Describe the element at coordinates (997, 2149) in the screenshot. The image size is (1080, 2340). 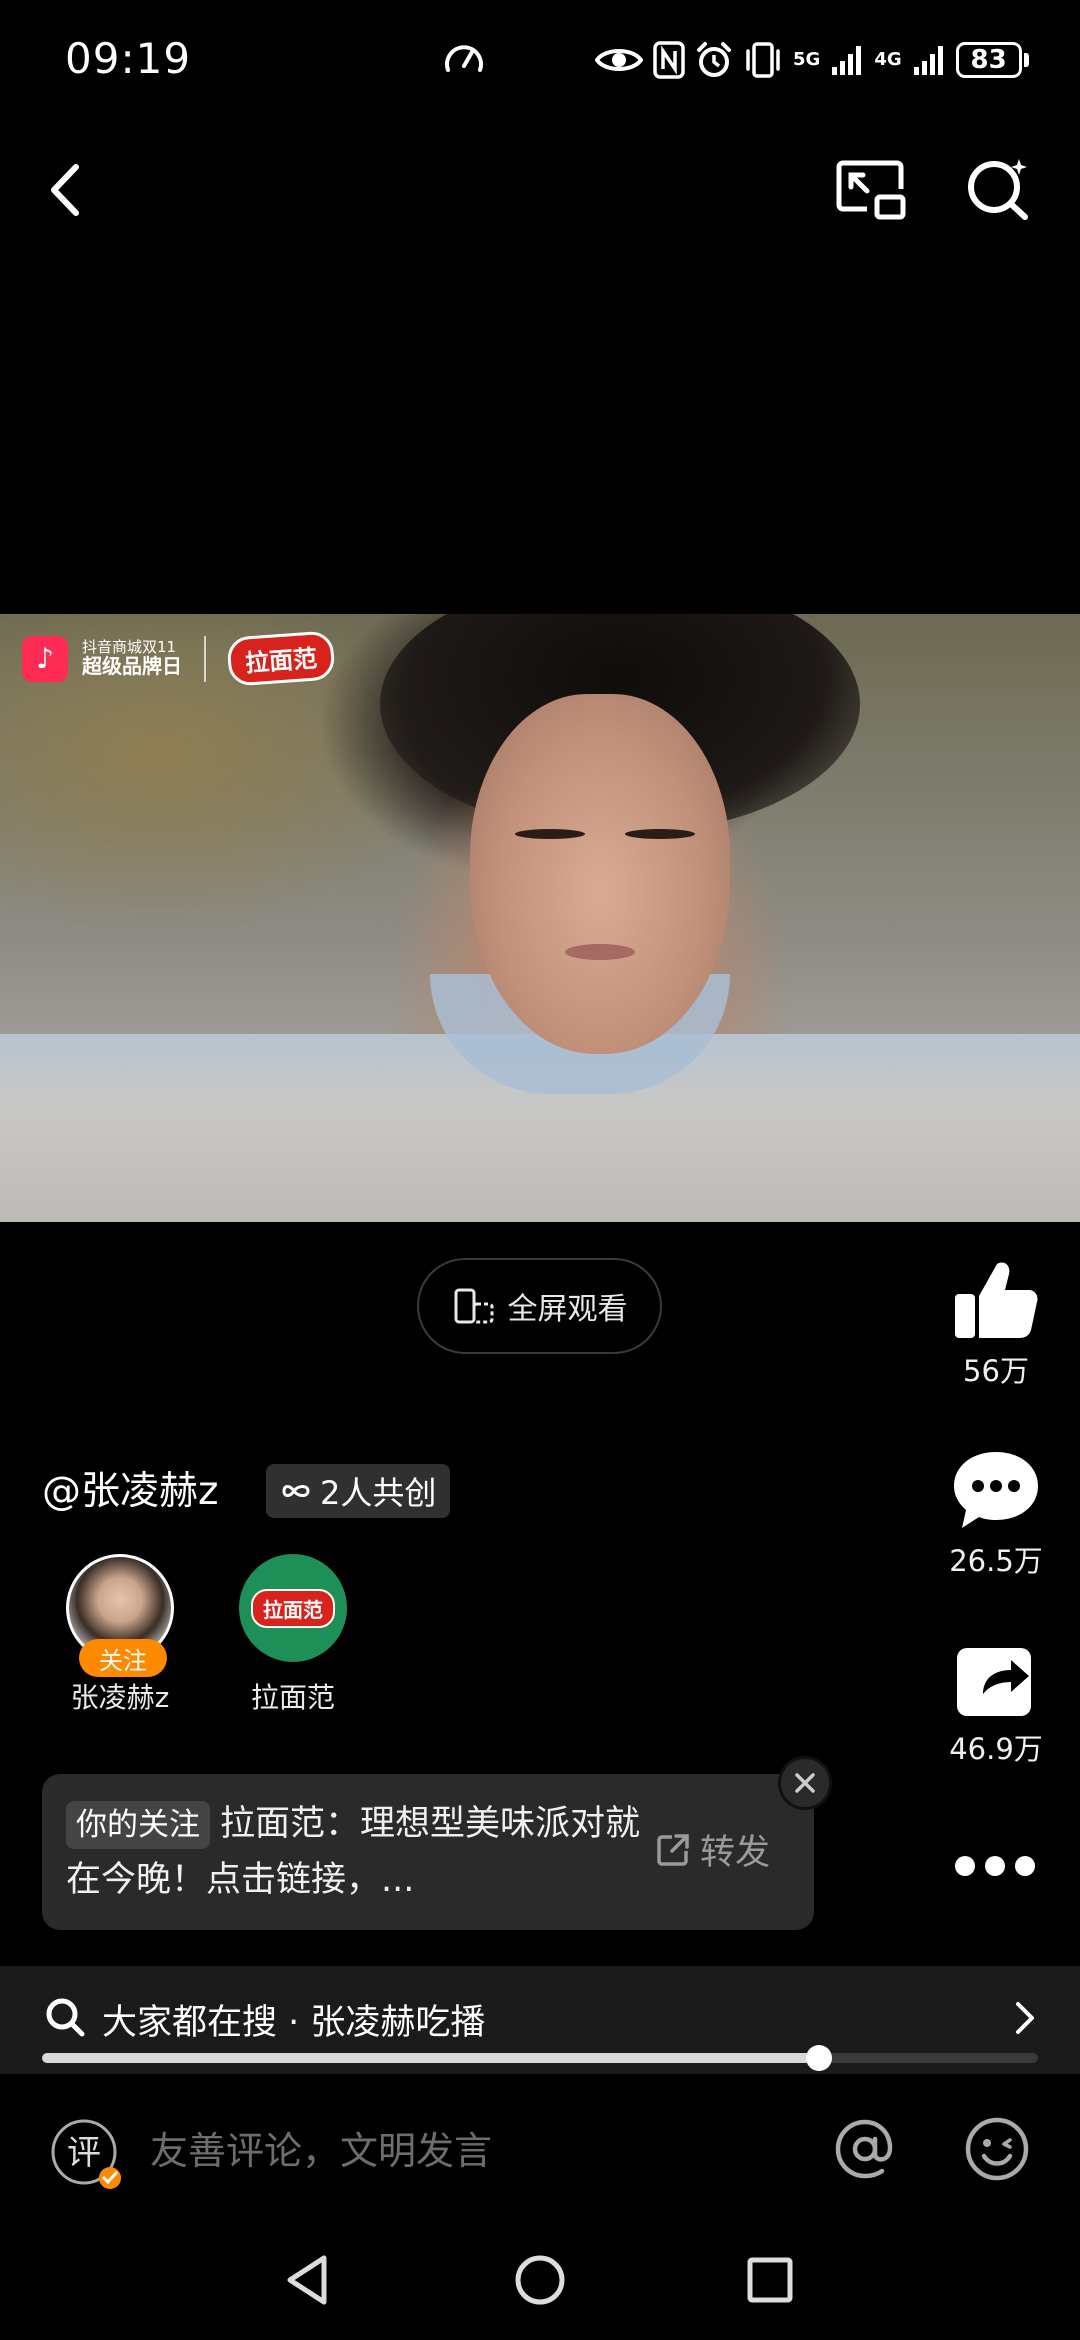
I see `emoji-button` at that location.